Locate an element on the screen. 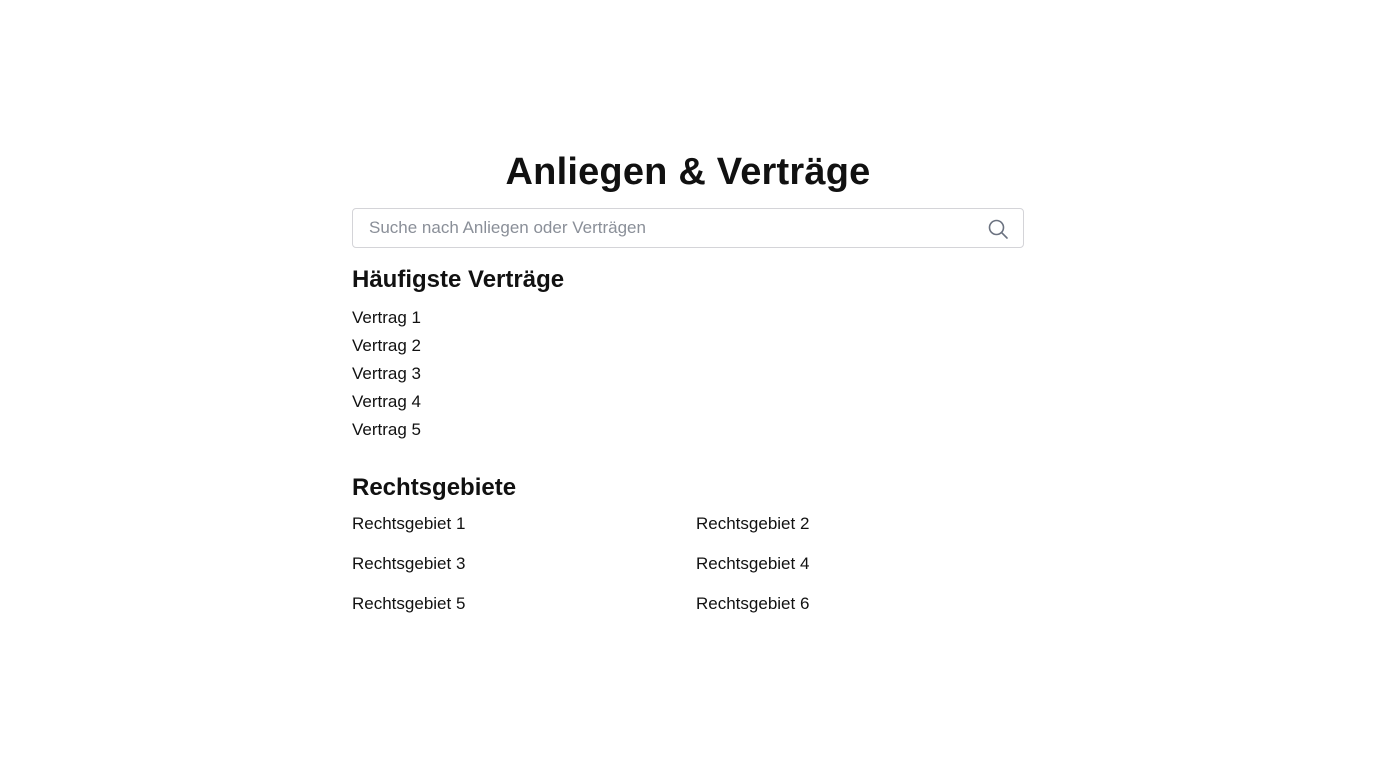 Image resolution: width=1376 pixels, height=768 pixels. page-title: Anliegen & Verträge is located at coordinates (688, 172).